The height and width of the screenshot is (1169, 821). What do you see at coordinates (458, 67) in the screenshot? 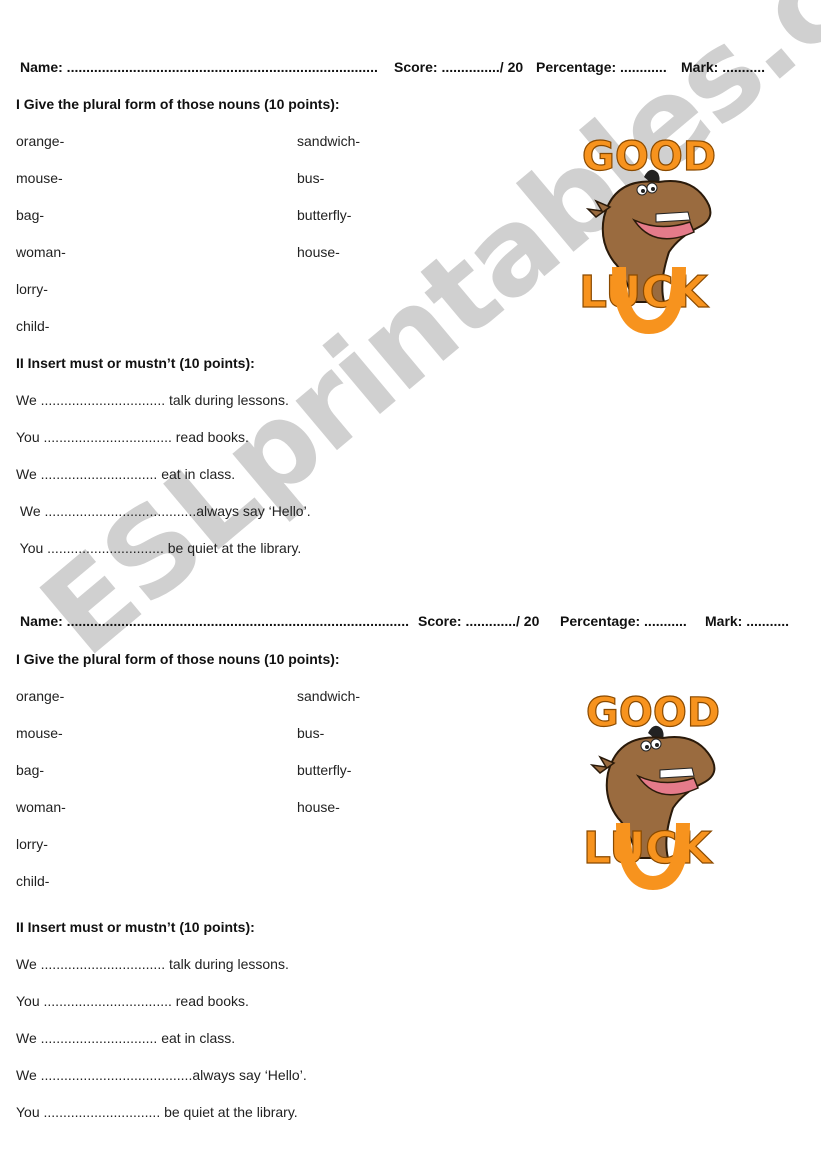
I see `score-field: Score: .............../ 20` at bounding box center [458, 67].